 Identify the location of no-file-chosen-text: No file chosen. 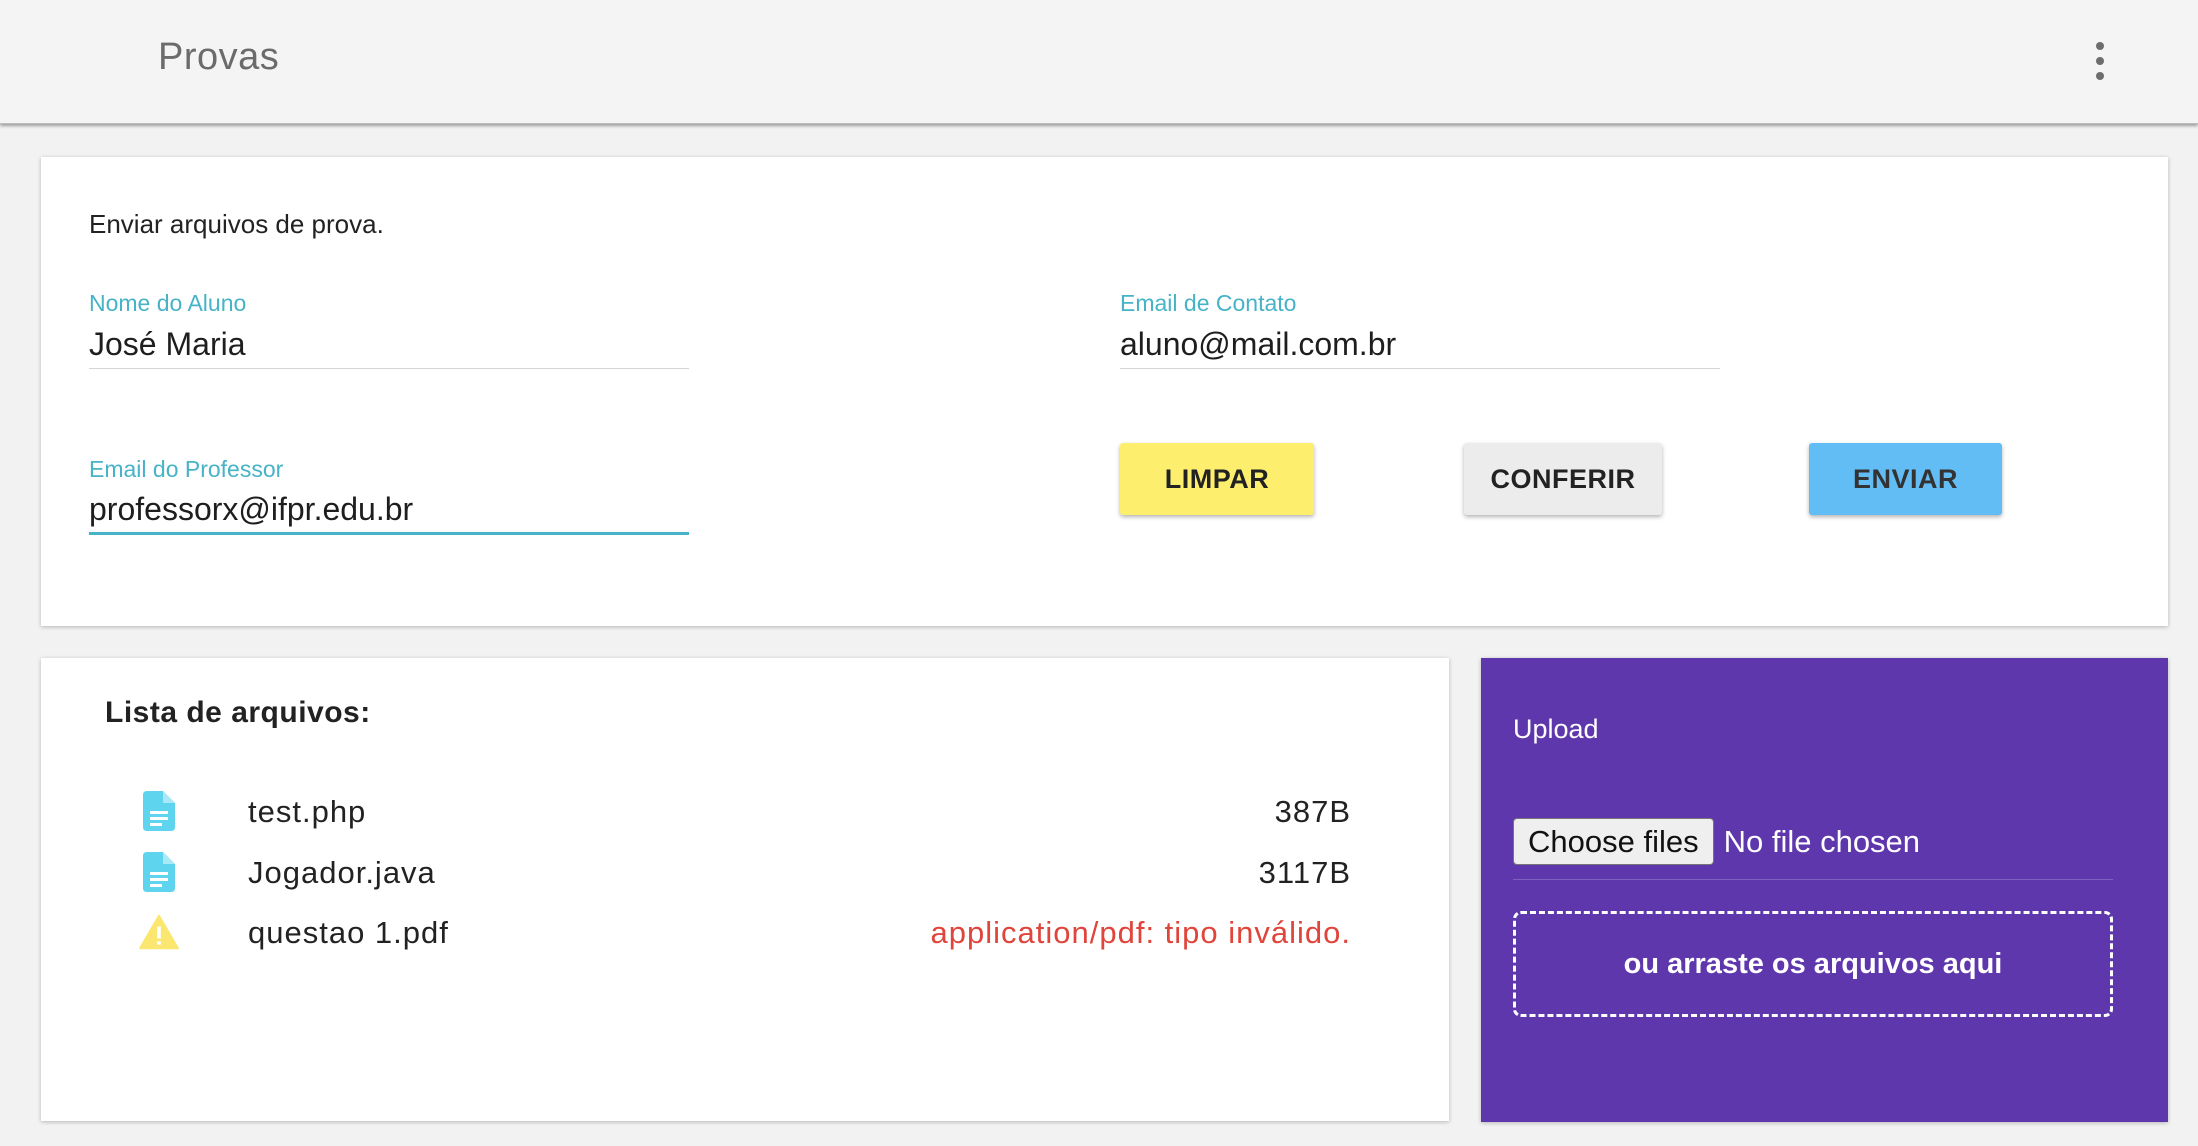
(1822, 841).